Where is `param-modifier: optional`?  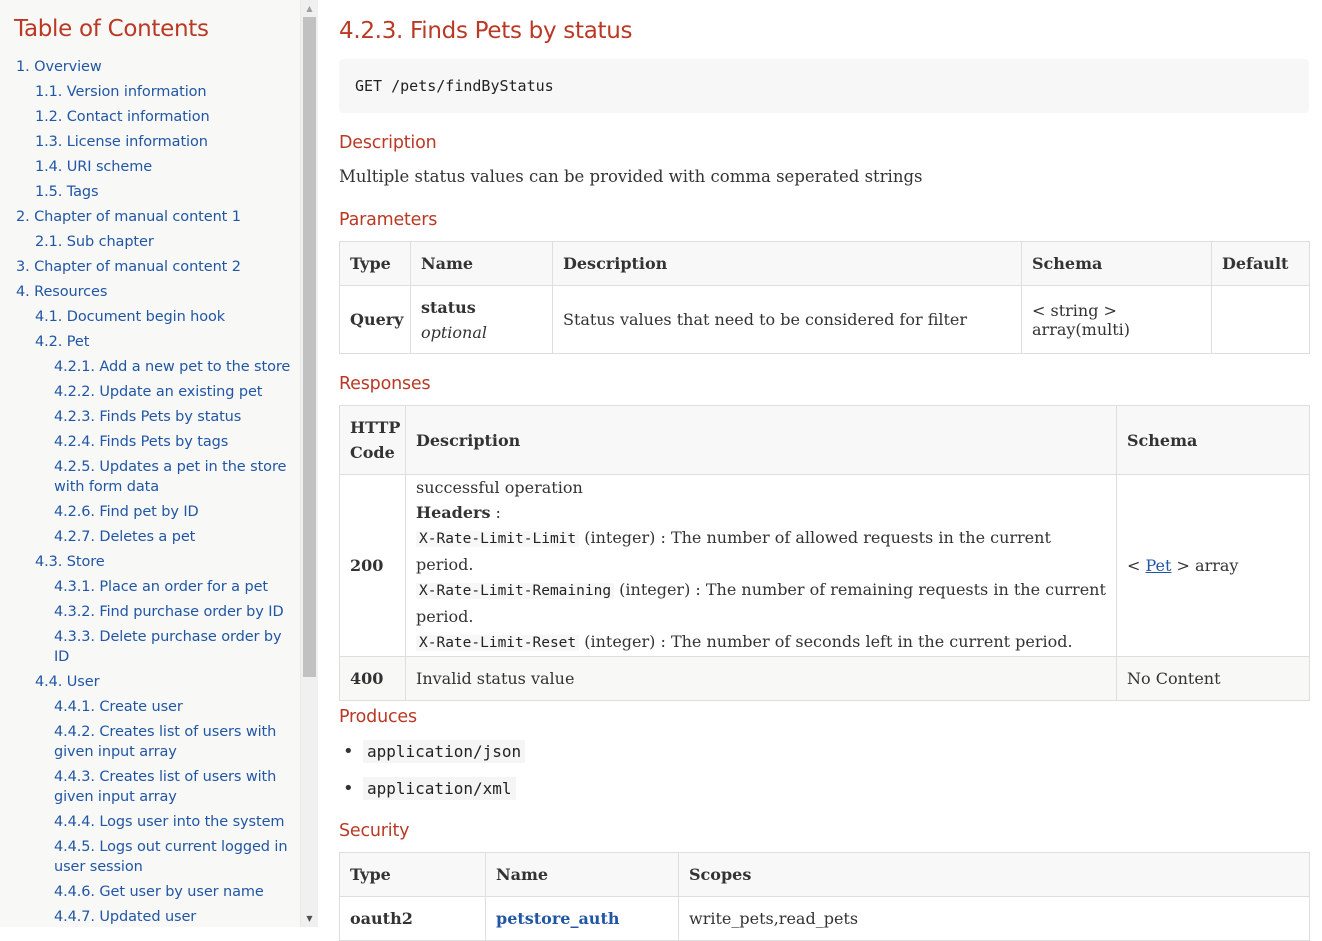 param-modifier: optional is located at coordinates (454, 332).